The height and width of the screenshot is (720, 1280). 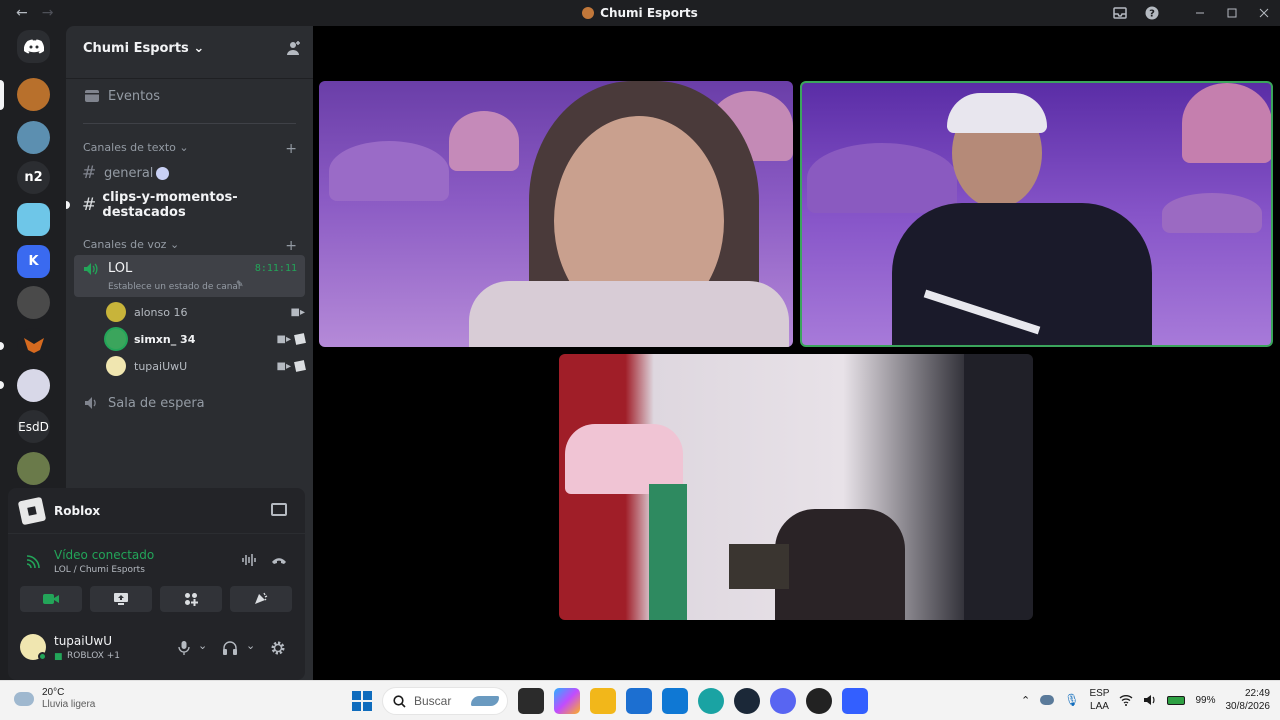 What do you see at coordinates (249, 560) in the screenshot?
I see `noise-suppression-icon` at bounding box center [249, 560].